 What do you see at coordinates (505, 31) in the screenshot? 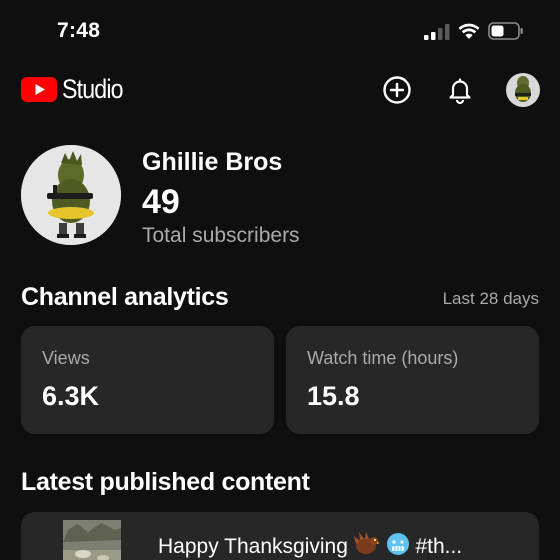
I see `battery-icon` at bounding box center [505, 31].